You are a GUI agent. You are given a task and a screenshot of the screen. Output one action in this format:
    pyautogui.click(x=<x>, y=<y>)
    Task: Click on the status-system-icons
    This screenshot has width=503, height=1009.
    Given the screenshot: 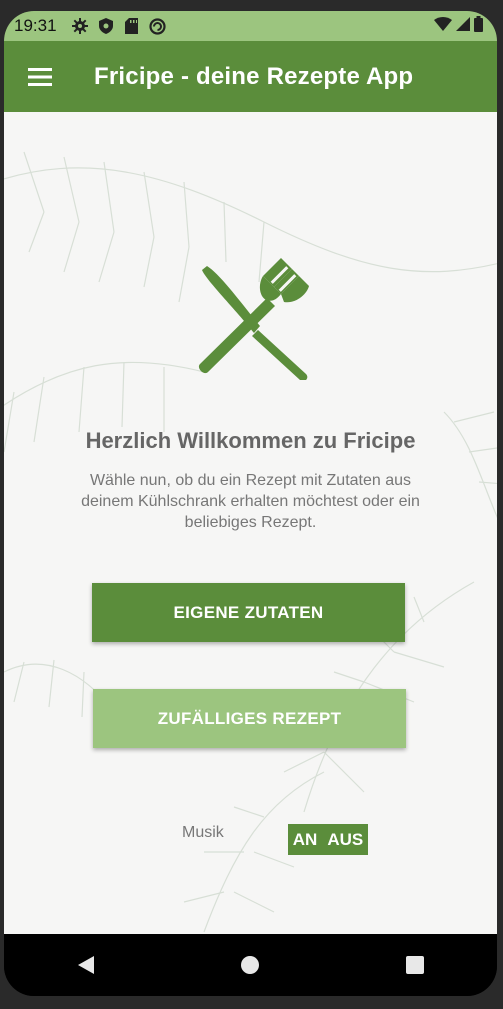 What is the action you would take?
    pyautogui.click(x=458, y=26)
    